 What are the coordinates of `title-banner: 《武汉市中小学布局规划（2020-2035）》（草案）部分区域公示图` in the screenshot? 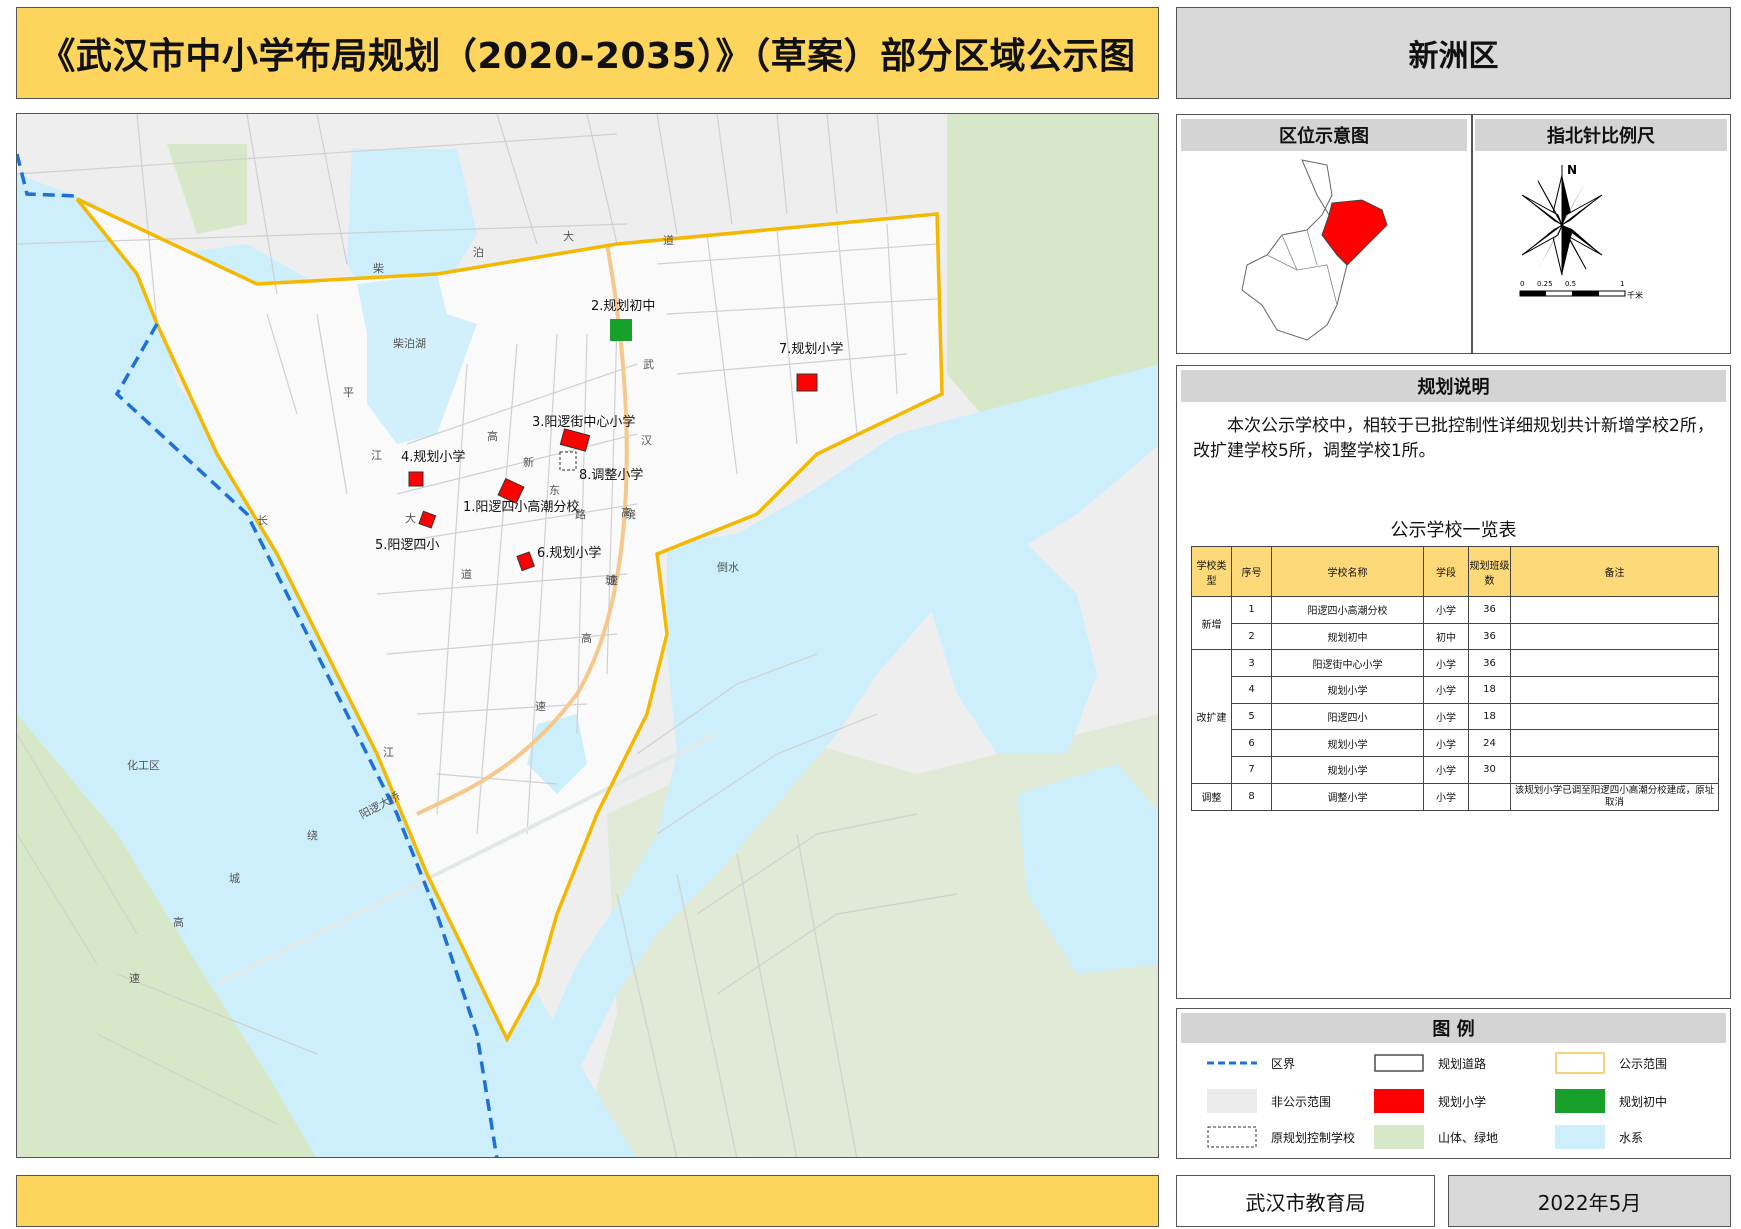 It's located at (587, 53).